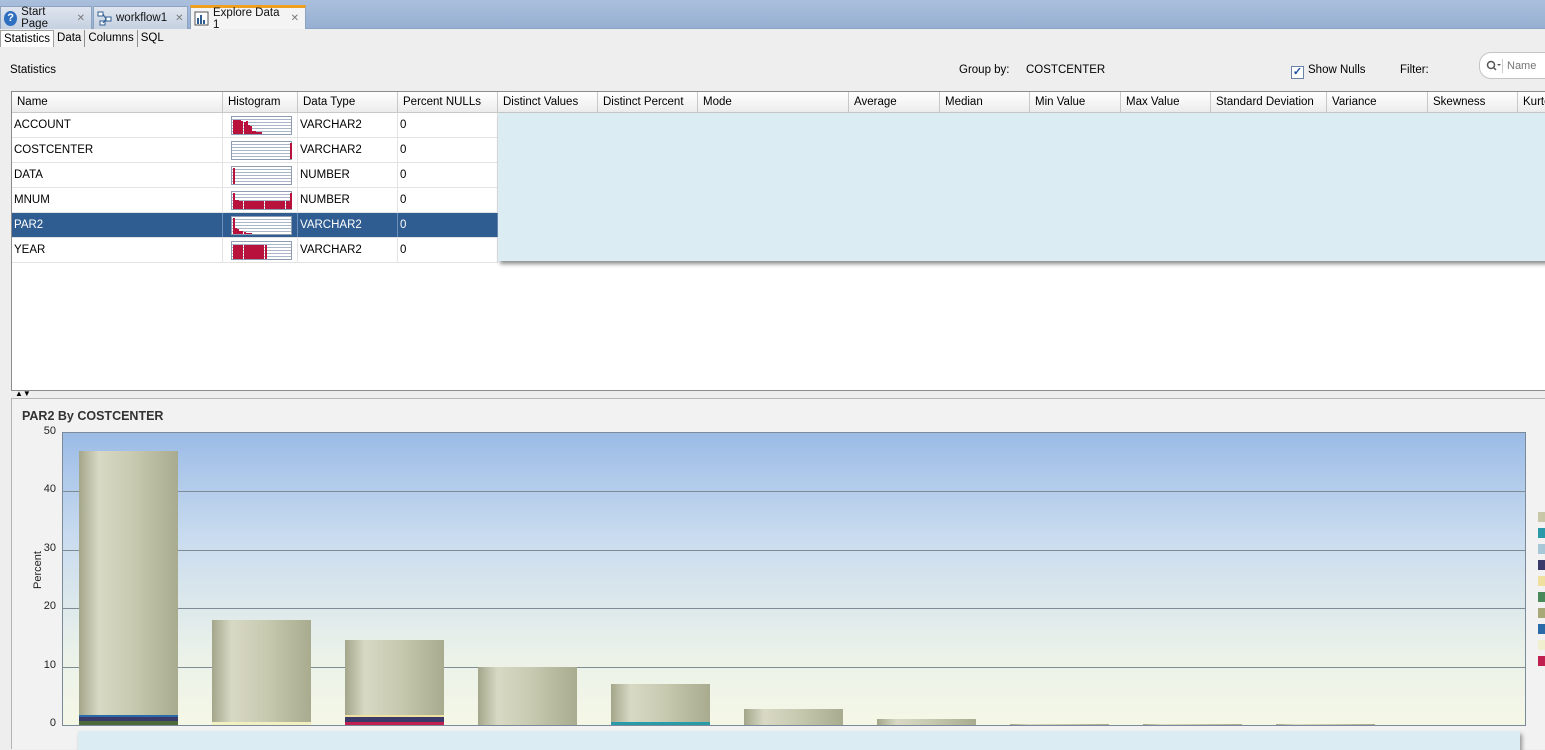  I want to click on column-header: Min Value, so click(1075, 102).